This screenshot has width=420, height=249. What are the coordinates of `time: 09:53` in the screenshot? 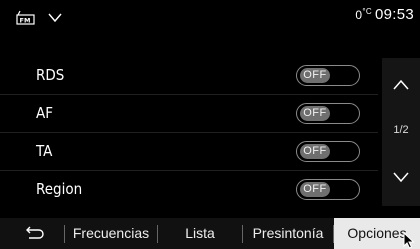 It's located at (394, 14).